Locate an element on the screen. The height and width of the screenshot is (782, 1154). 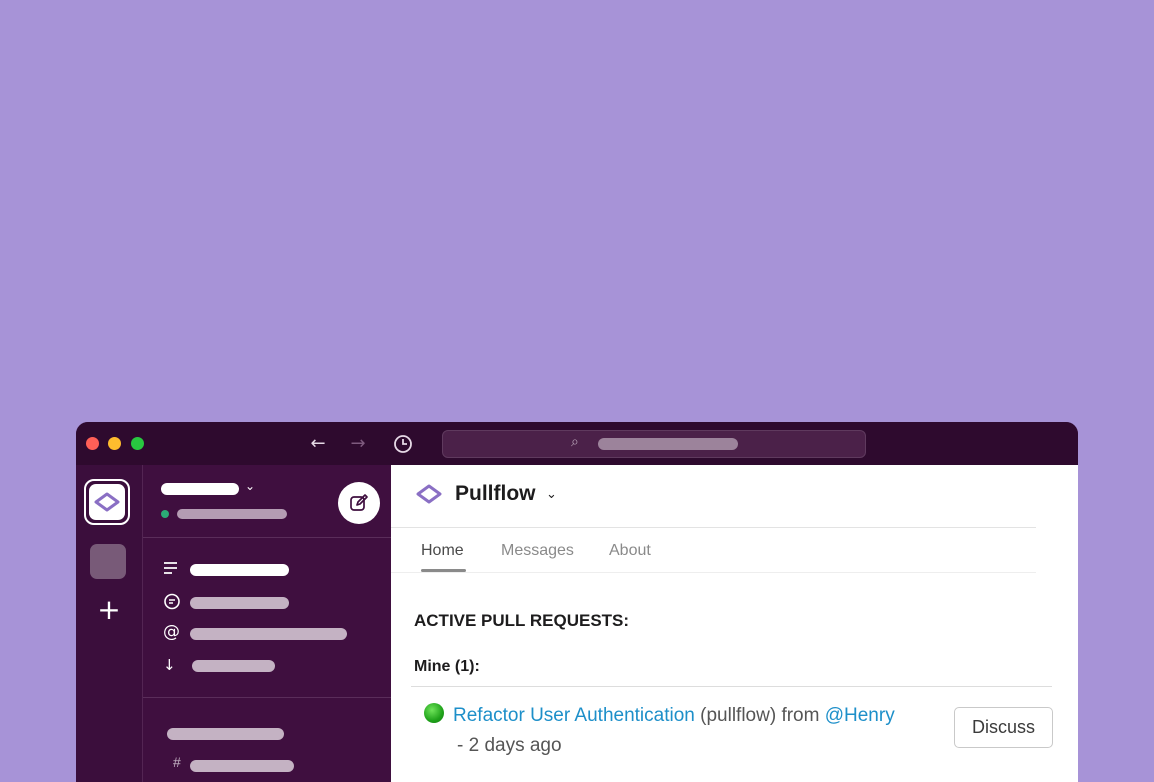
channel-hash-icon: # is located at coordinates (177, 762).